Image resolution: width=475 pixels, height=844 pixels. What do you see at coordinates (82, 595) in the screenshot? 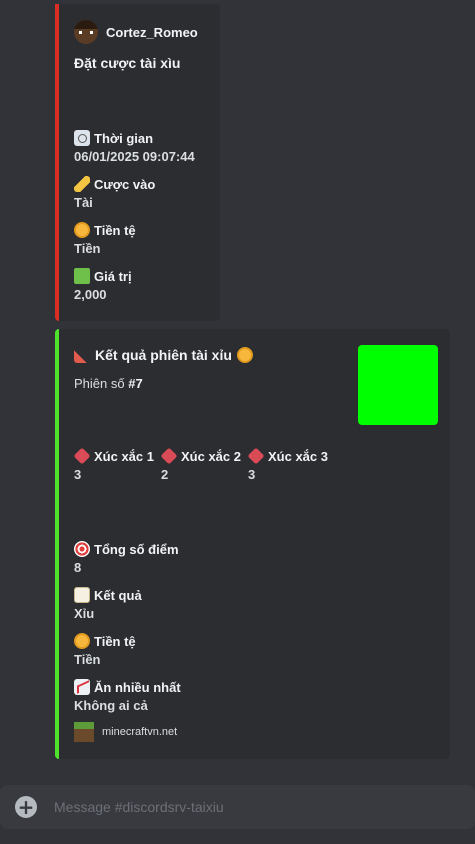
I see `memo-icon` at bounding box center [82, 595].